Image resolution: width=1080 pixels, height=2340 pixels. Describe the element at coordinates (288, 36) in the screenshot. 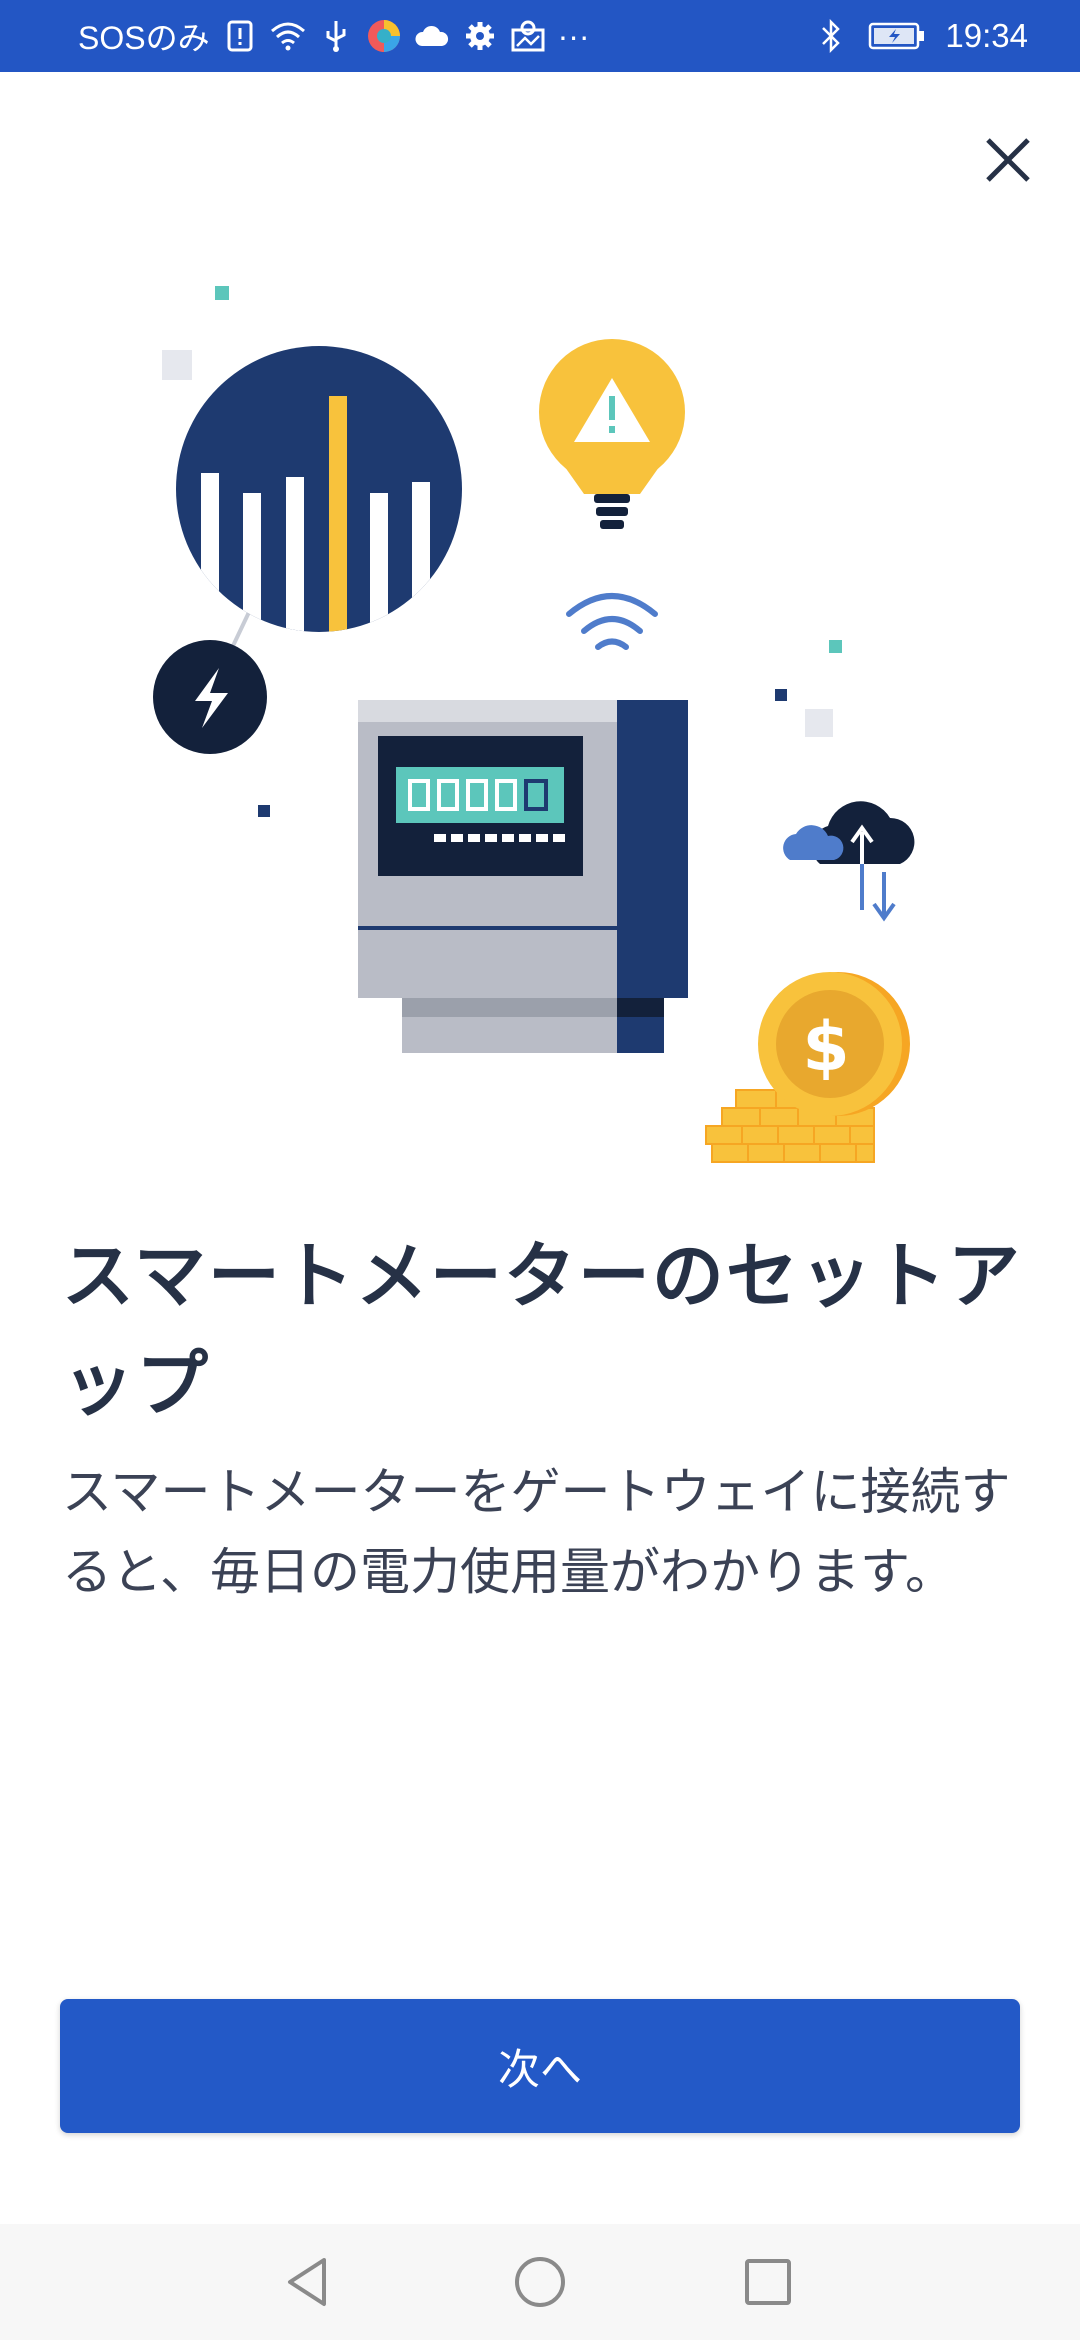

I see `wifi-icon` at that location.